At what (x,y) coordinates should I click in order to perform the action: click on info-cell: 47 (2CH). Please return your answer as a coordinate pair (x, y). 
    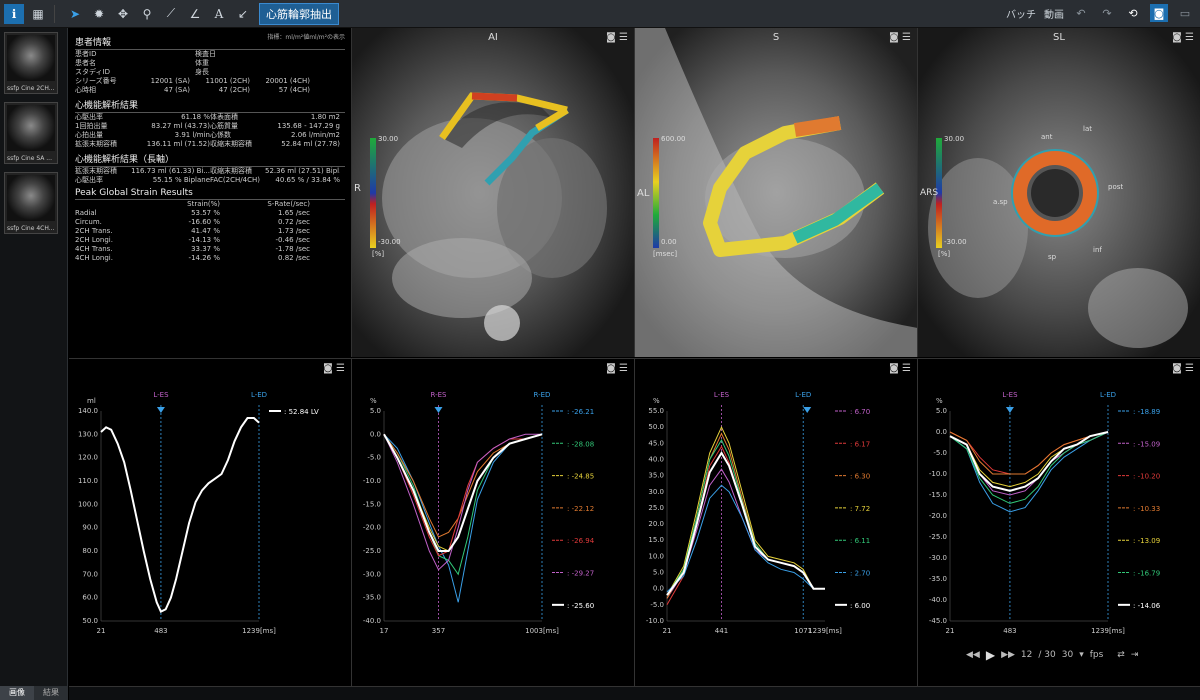
    Looking at the image, I should click on (234, 90).